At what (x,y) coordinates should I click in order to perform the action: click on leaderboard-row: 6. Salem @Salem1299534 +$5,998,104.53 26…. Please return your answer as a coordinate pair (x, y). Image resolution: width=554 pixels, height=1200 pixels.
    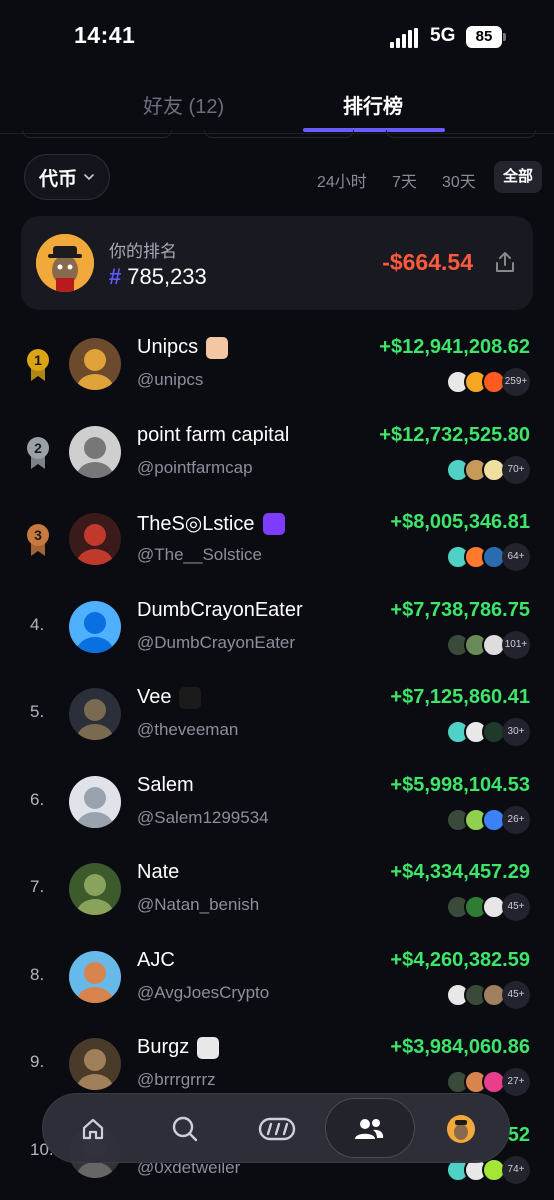
    Looking at the image, I should click on (277, 804).